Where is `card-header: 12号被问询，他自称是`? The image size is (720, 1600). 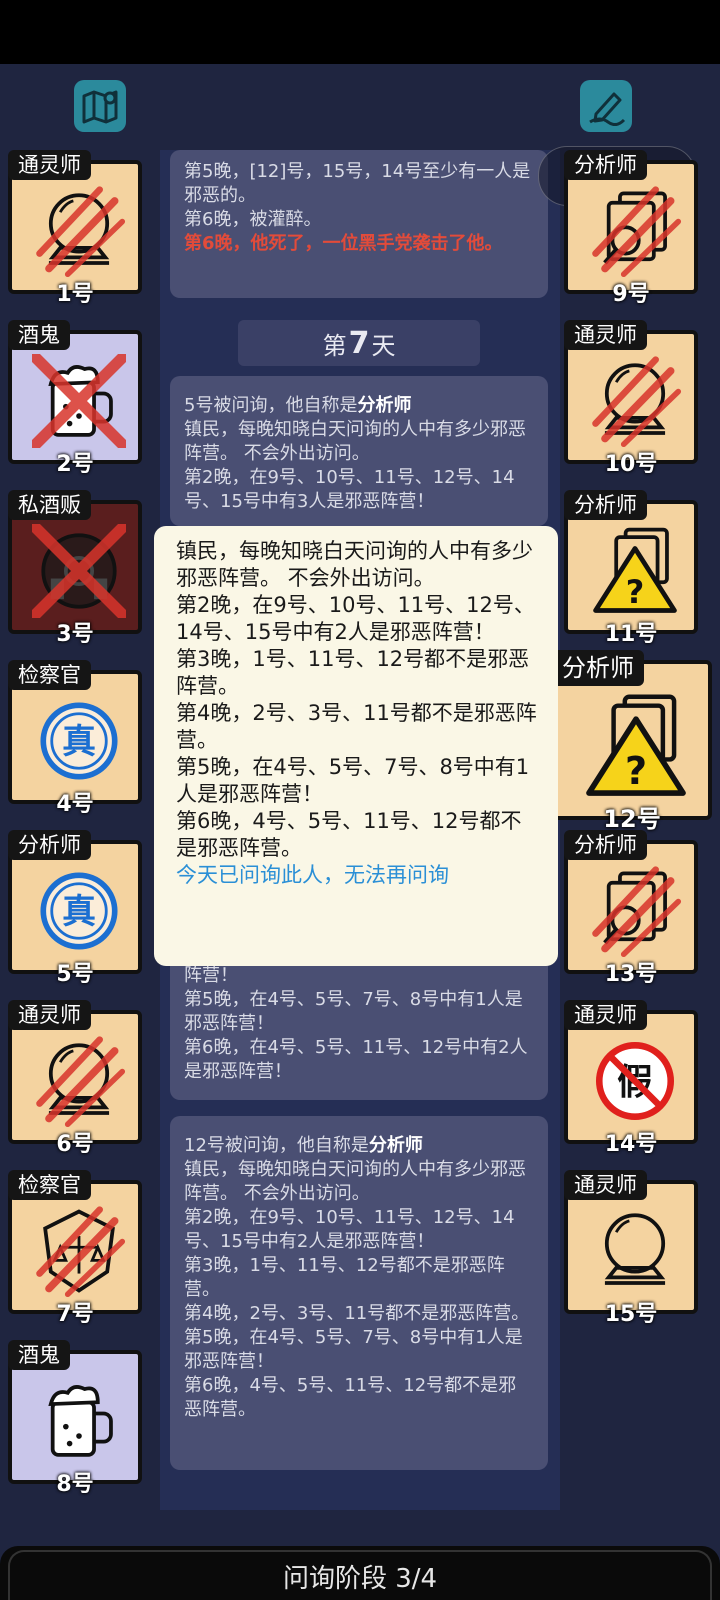 card-header: 12号被问询，他自称是 is located at coordinates (276, 1145).